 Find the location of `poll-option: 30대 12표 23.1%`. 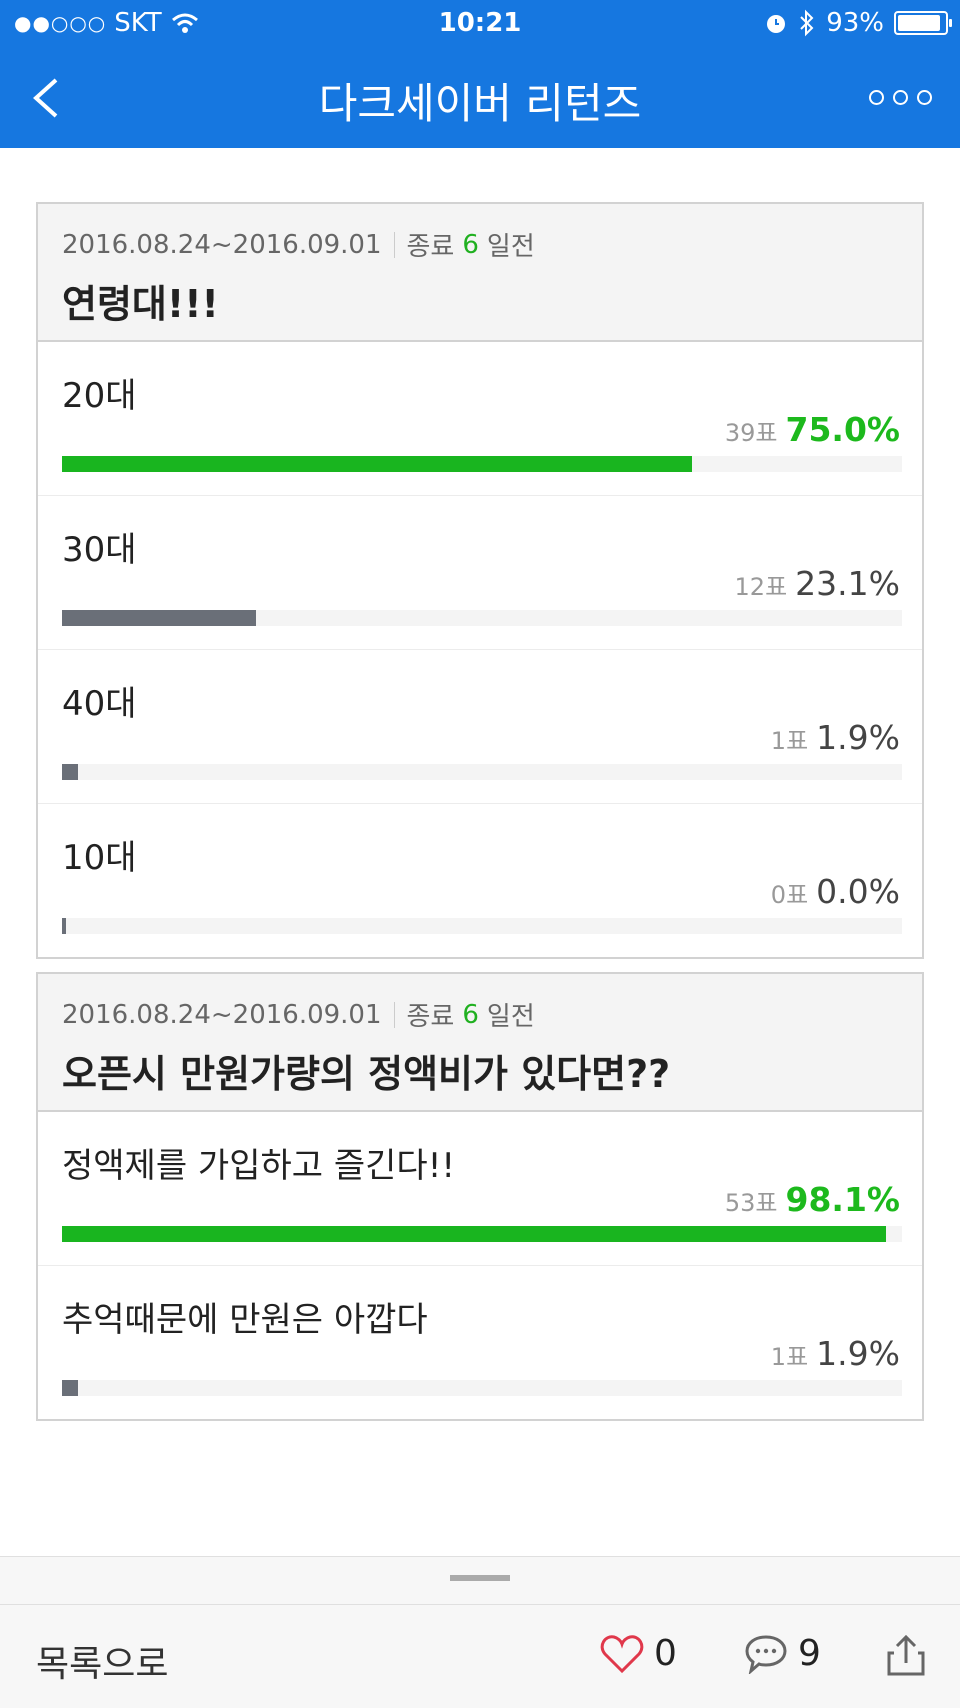

poll-option: 30대 12표 23.1% is located at coordinates (480, 573).